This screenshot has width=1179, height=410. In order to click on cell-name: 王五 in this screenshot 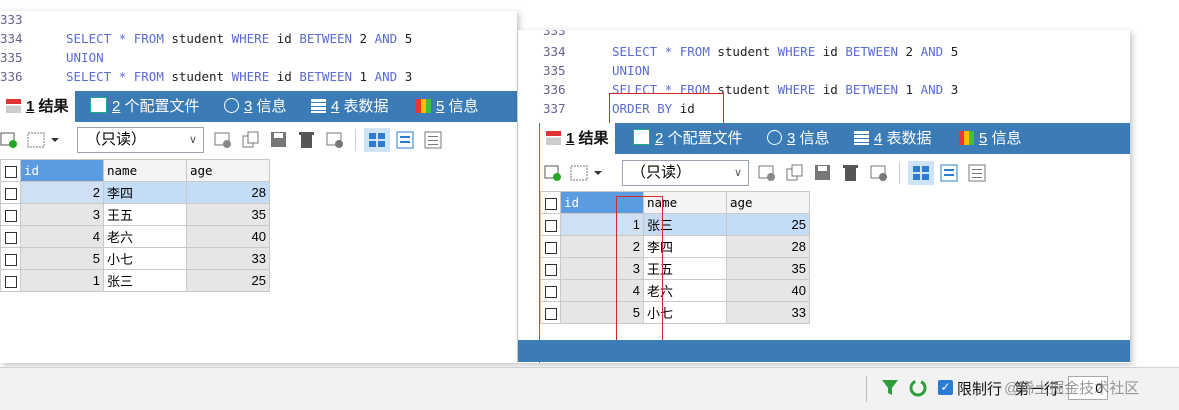, I will do `click(145, 214)`.